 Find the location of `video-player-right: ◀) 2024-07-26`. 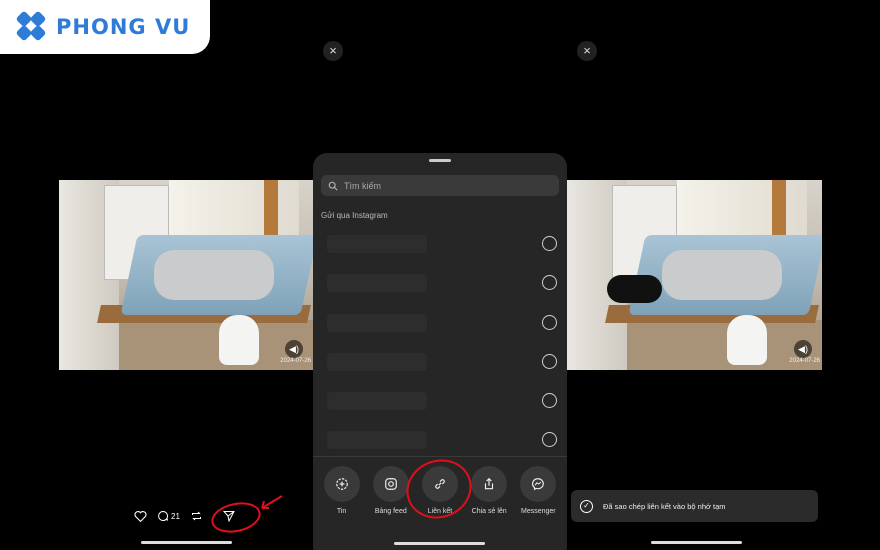

video-player-right: ◀) 2024-07-26 is located at coordinates (694, 275).